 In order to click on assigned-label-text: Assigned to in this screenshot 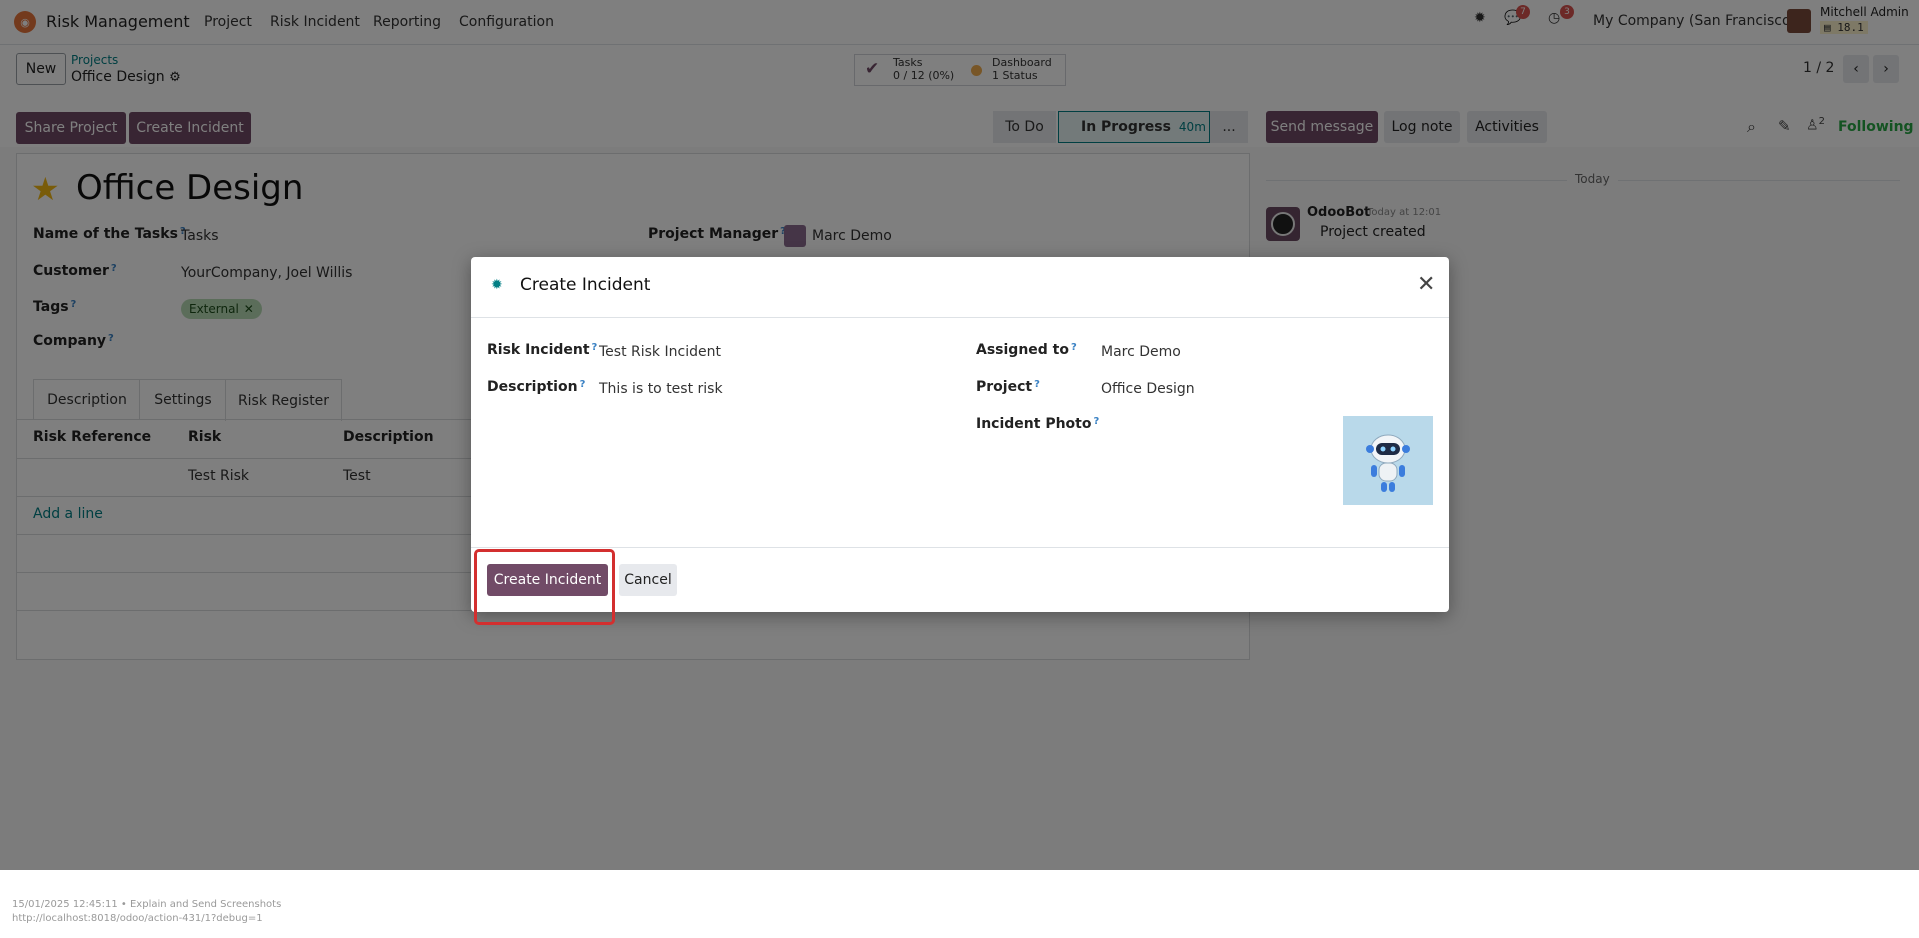, I will do `click(1022, 350)`.